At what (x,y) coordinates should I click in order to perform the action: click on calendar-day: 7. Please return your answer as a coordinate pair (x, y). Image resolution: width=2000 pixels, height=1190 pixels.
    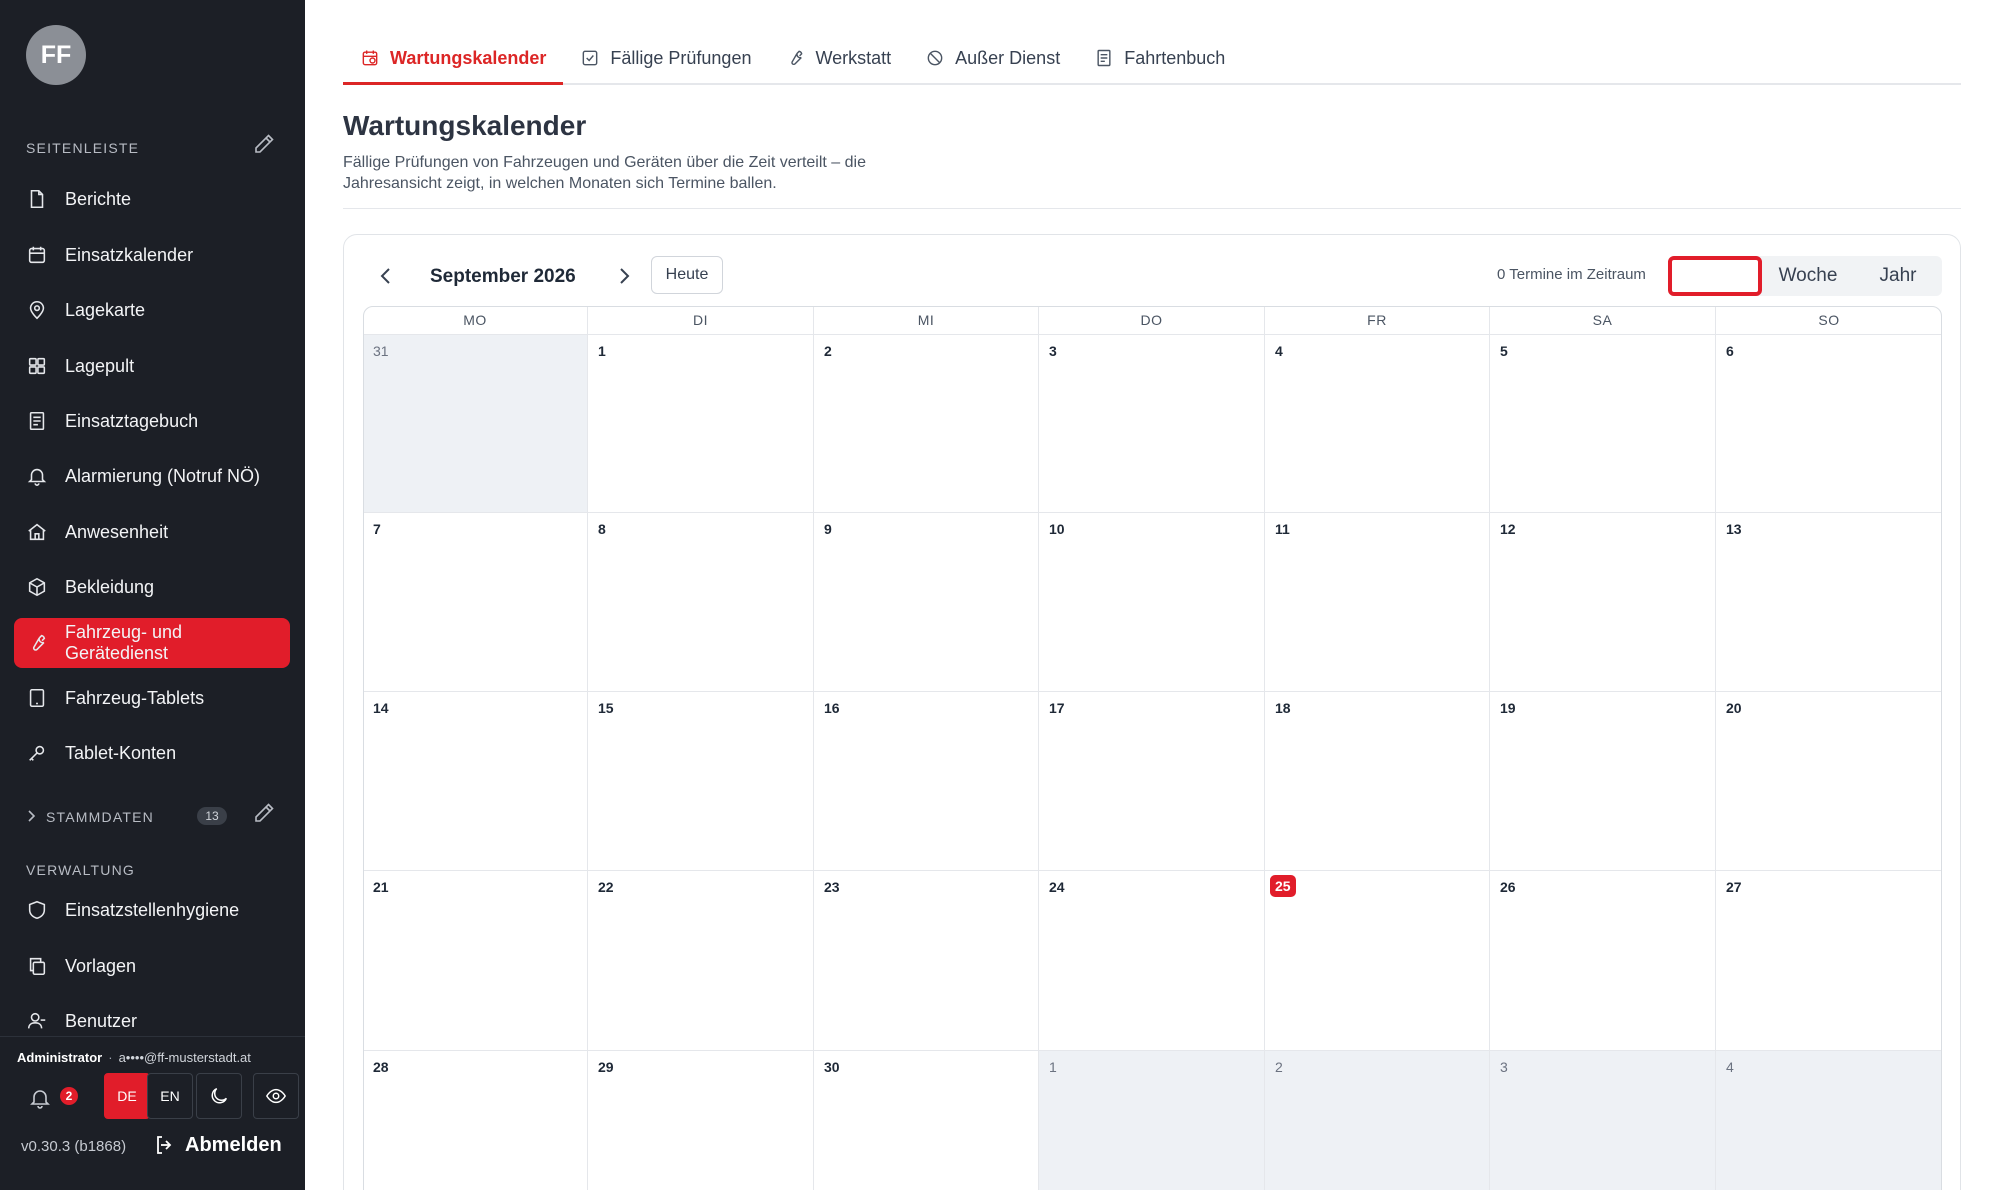
    Looking at the image, I should click on (475, 602).